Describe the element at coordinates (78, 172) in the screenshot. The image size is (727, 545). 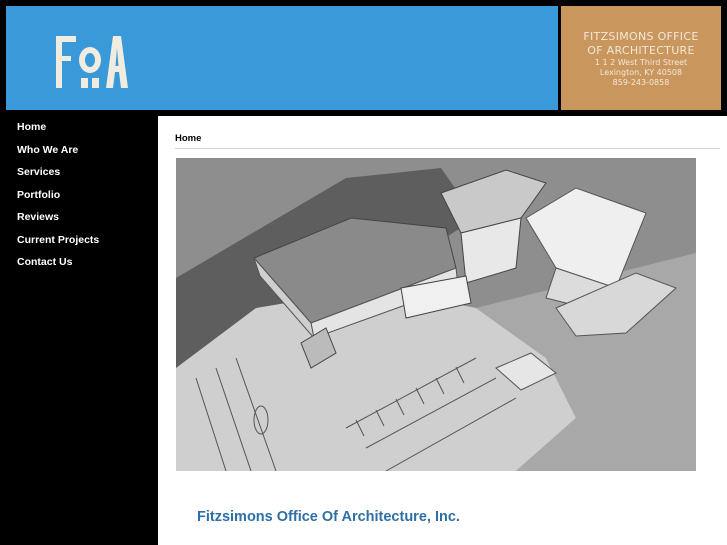
I see `nav-item-services: Services` at that location.